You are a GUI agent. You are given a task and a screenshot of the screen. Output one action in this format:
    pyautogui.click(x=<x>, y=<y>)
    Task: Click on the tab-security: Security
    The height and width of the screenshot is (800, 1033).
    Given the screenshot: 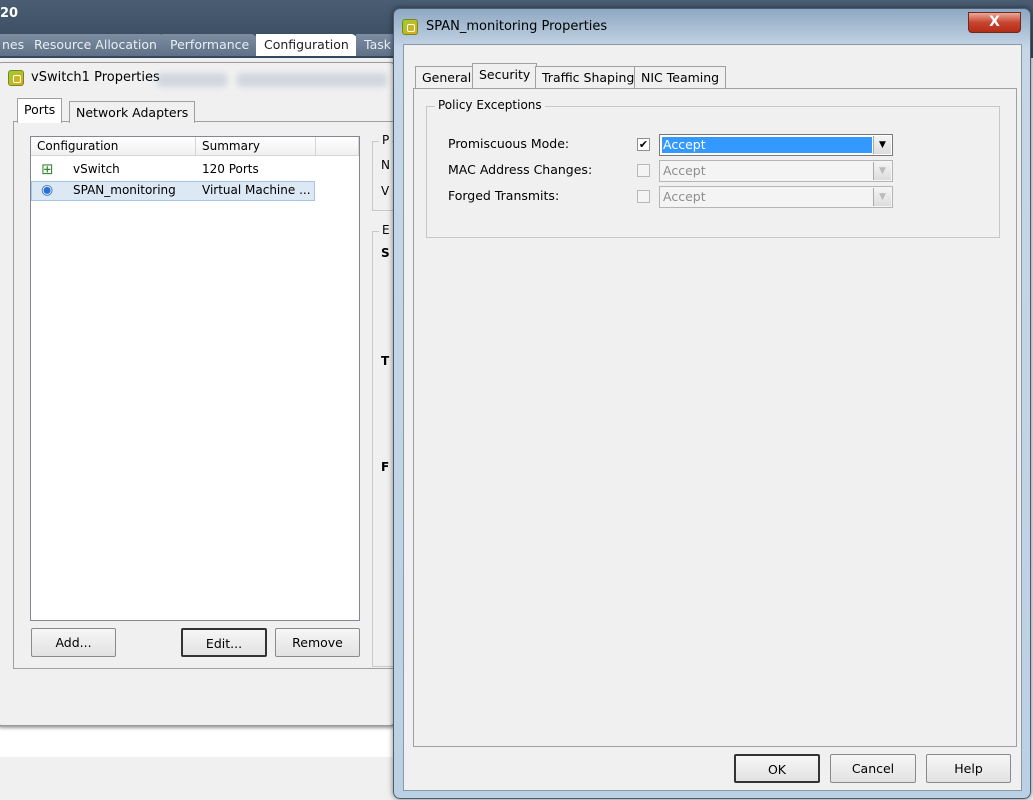 What is the action you would take?
    pyautogui.click(x=505, y=75)
    